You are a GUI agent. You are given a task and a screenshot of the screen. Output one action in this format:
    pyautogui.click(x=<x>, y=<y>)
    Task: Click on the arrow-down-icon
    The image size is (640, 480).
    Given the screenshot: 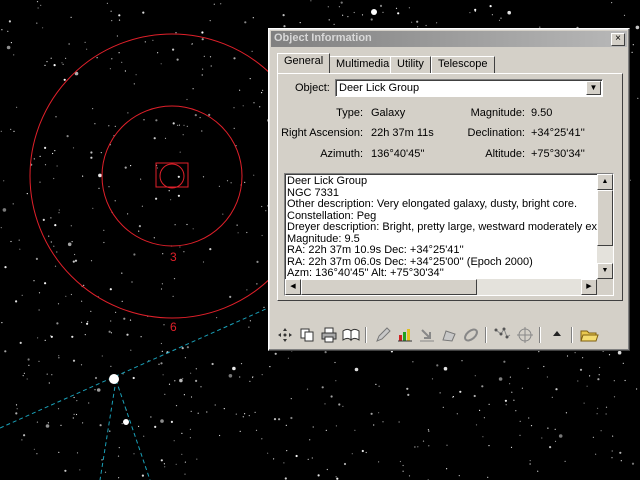 What is the action you would take?
    pyautogui.click(x=427, y=335)
    